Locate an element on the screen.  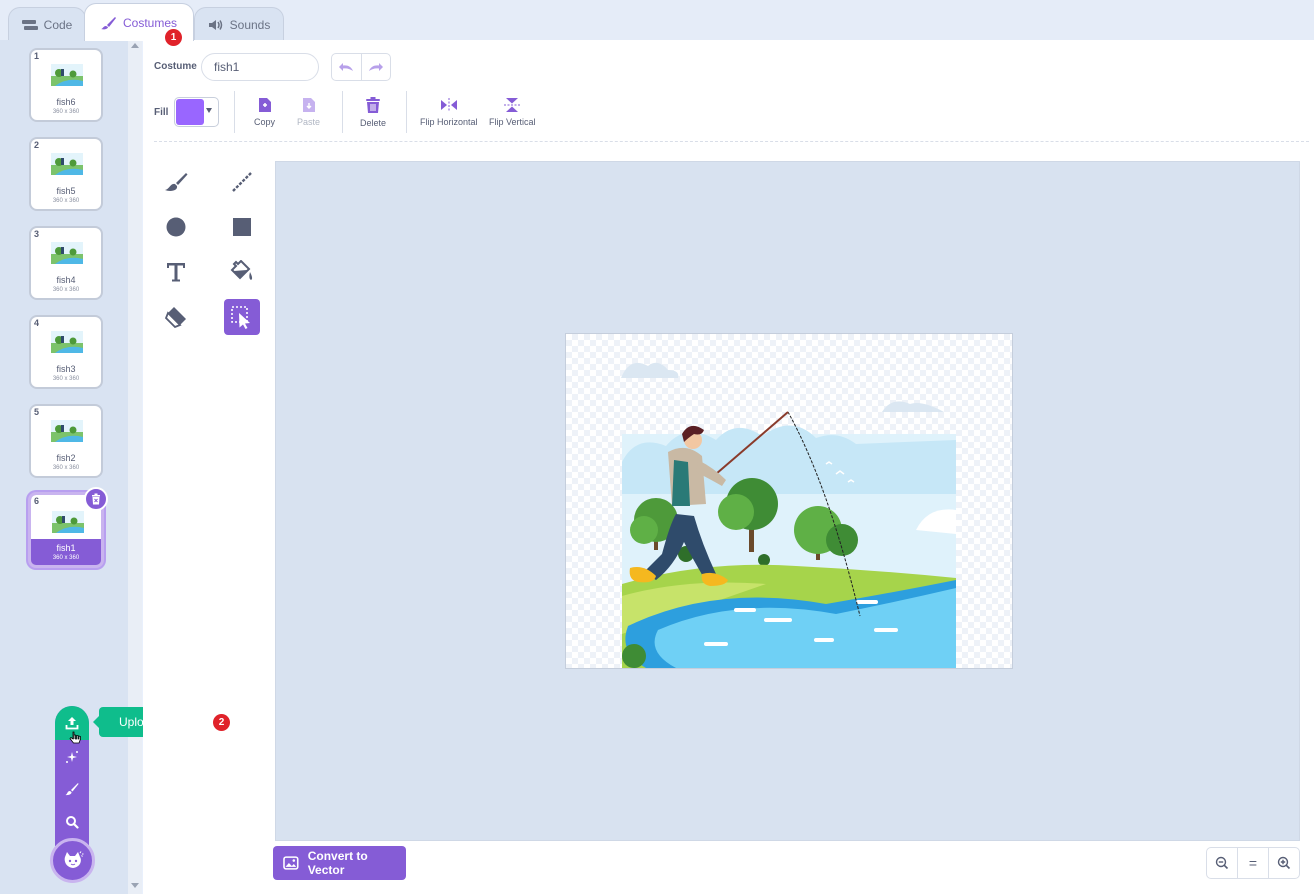
line-tool is located at coordinates (242, 182).